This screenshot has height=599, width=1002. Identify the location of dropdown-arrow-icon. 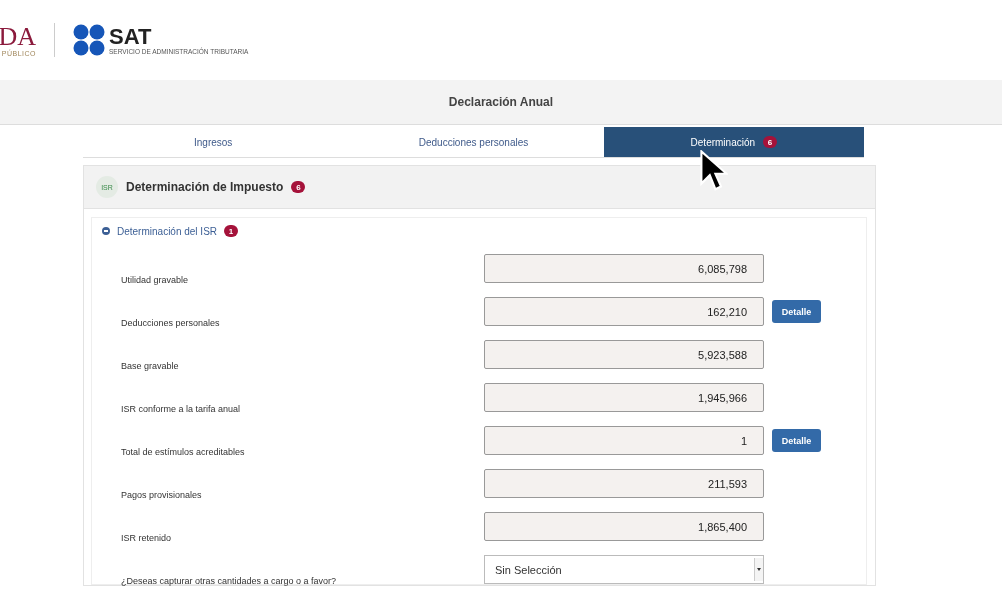
(759, 569).